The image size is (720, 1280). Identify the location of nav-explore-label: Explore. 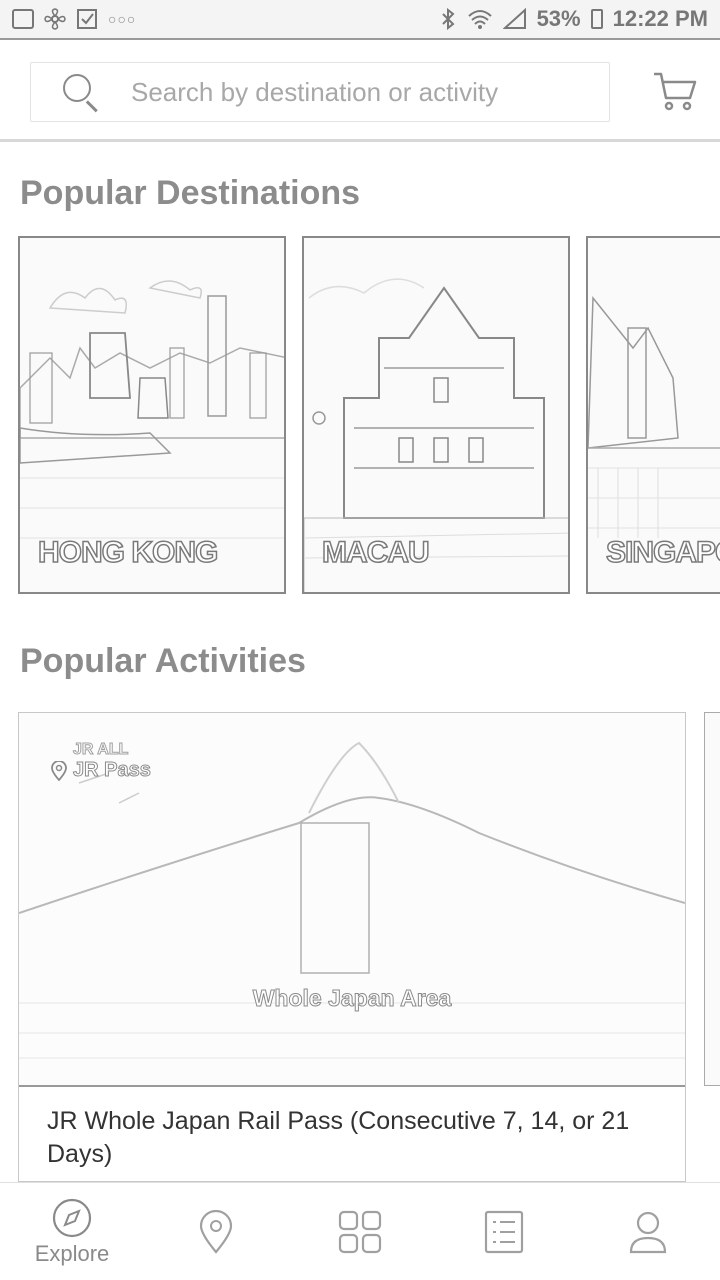
(72, 1253).